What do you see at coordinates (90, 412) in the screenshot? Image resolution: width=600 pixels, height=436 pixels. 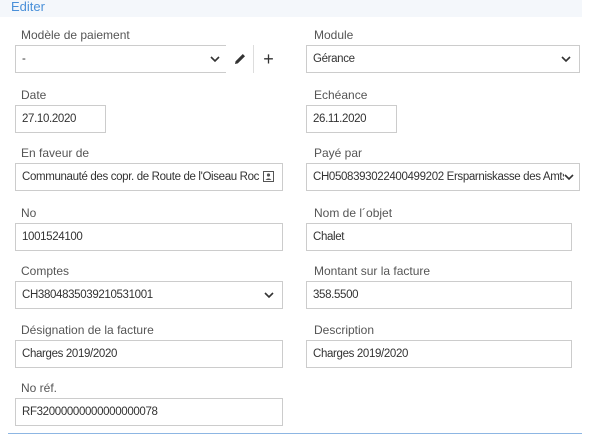 I see `reference-value: RF32000000000000000078` at bounding box center [90, 412].